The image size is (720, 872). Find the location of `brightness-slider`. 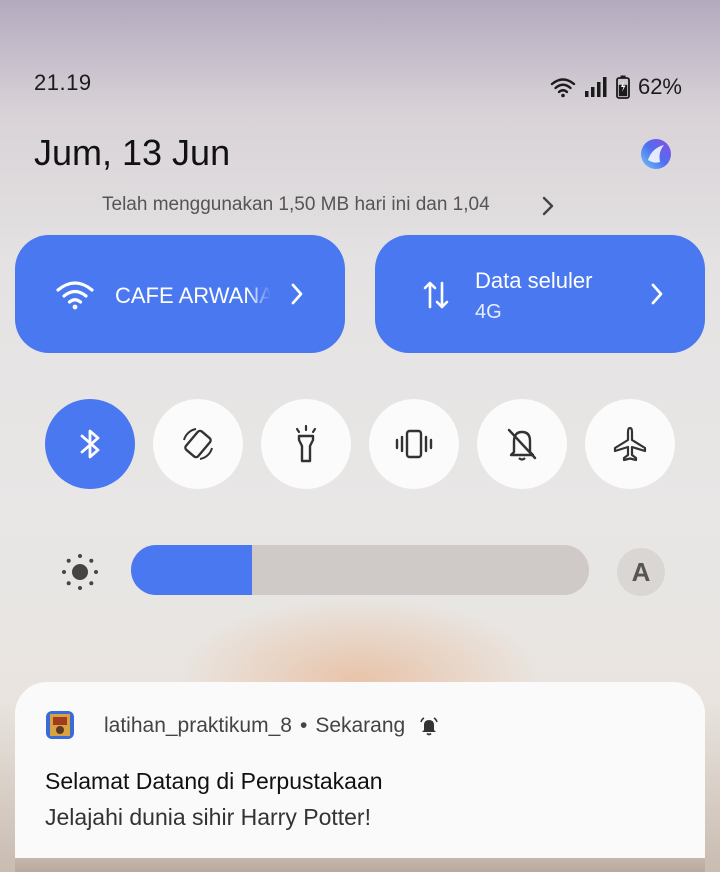

brightness-slider is located at coordinates (360, 570).